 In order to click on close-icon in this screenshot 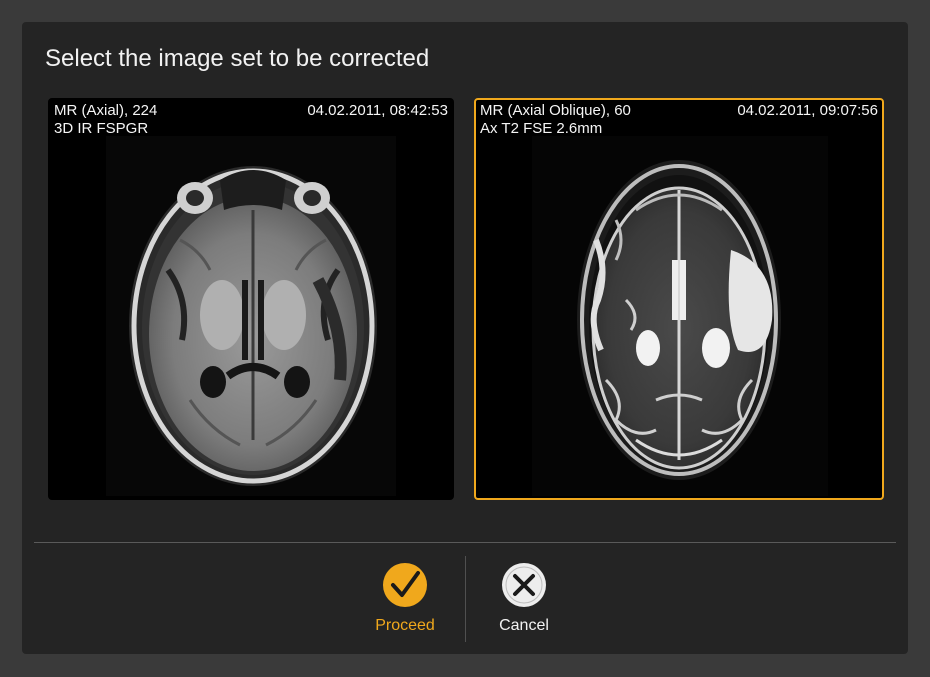, I will do `click(524, 585)`.